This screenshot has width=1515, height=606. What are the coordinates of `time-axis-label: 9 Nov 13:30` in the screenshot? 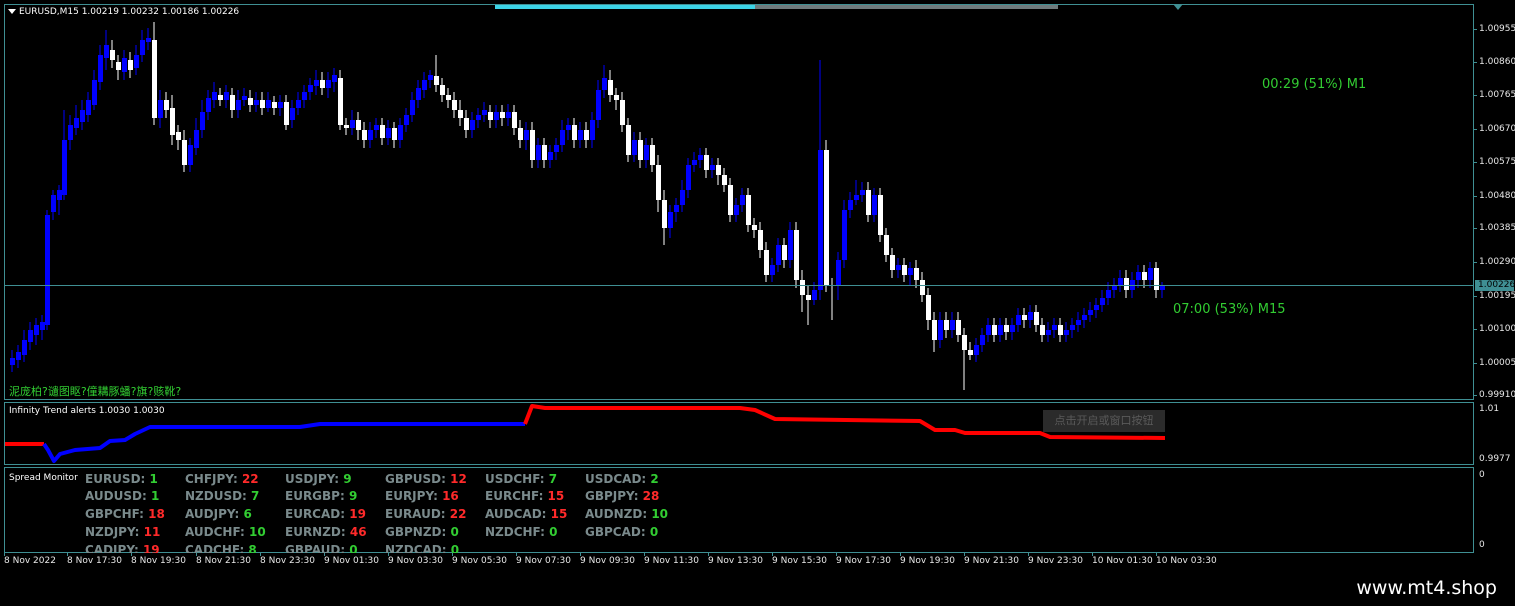 It's located at (735, 561).